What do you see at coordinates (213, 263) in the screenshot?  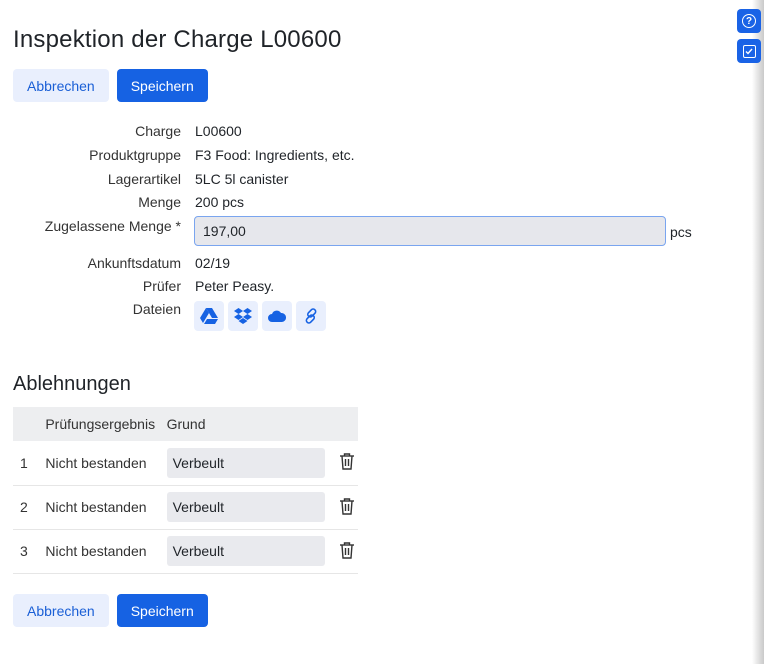 I see `ankunftsdatum-value: 02/19` at bounding box center [213, 263].